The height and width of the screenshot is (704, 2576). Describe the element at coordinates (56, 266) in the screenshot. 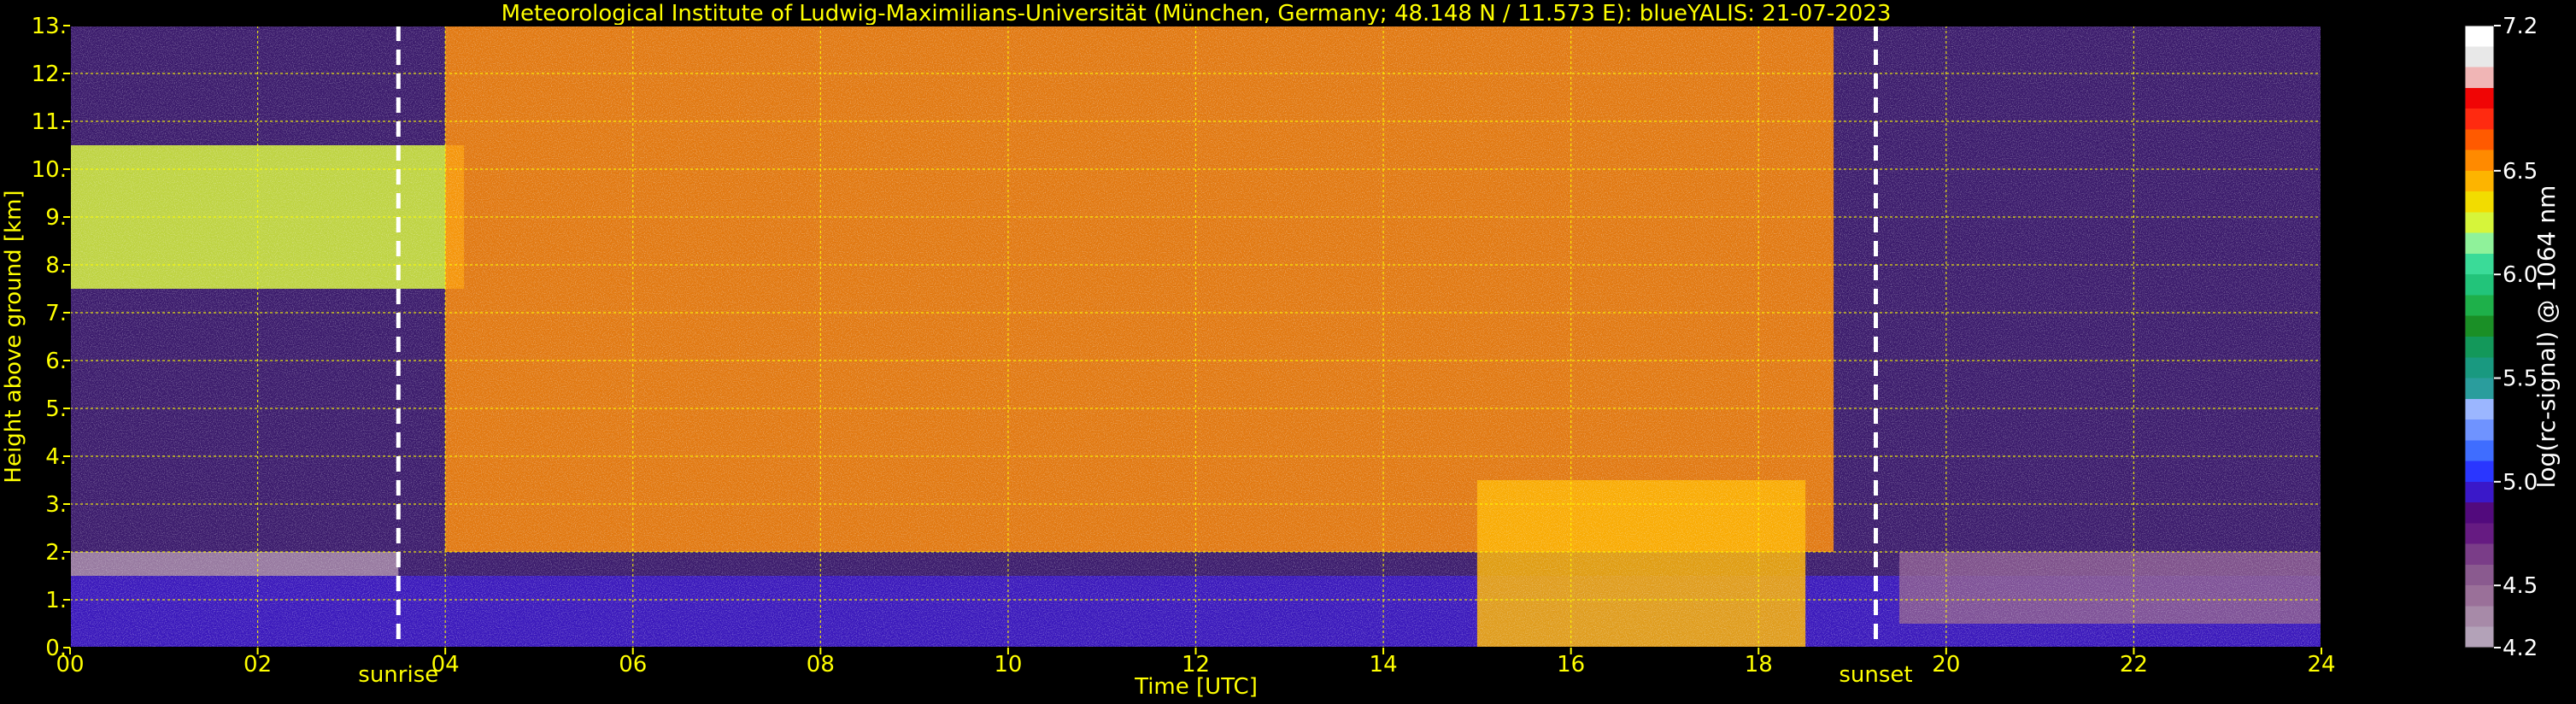

I see `y-tick-label: 8.` at that location.